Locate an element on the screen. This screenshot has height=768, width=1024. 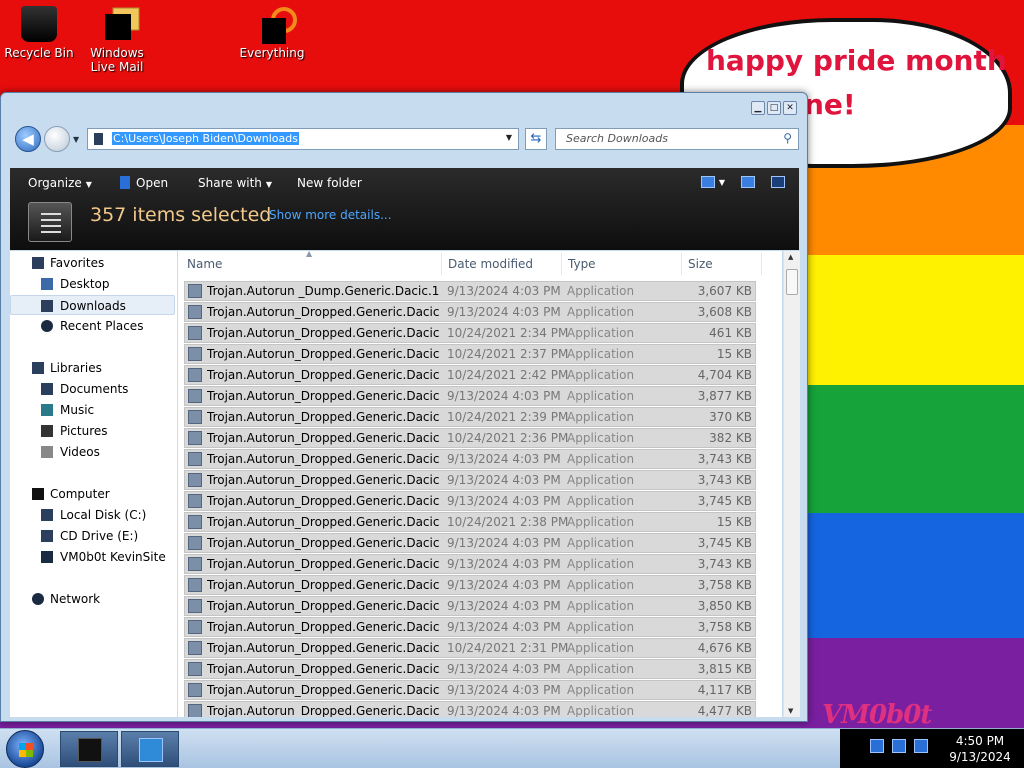
speech-bubble-text: happy pride month is located at coordinates (856, 60).